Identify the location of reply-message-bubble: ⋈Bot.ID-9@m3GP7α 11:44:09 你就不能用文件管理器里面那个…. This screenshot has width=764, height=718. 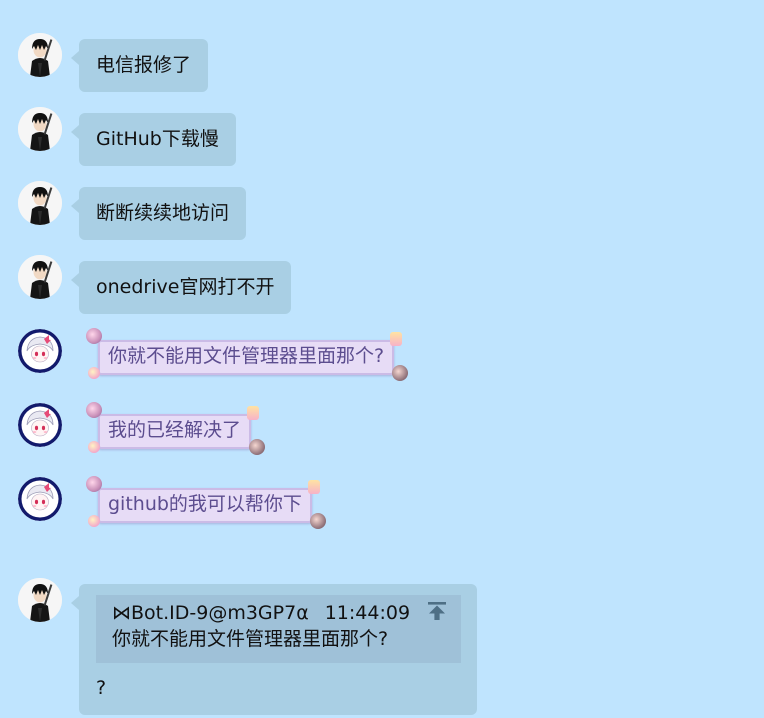
(274, 649).